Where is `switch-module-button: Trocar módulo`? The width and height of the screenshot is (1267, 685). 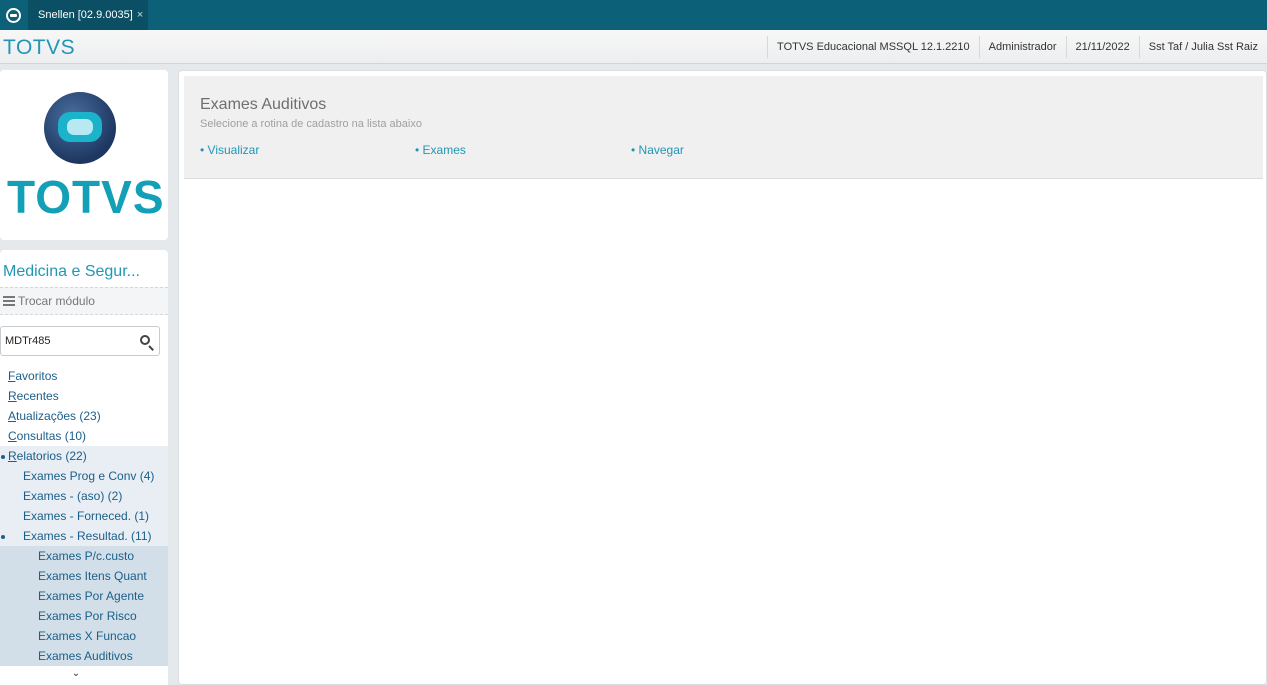
switch-module-button: Trocar módulo is located at coordinates (84, 301).